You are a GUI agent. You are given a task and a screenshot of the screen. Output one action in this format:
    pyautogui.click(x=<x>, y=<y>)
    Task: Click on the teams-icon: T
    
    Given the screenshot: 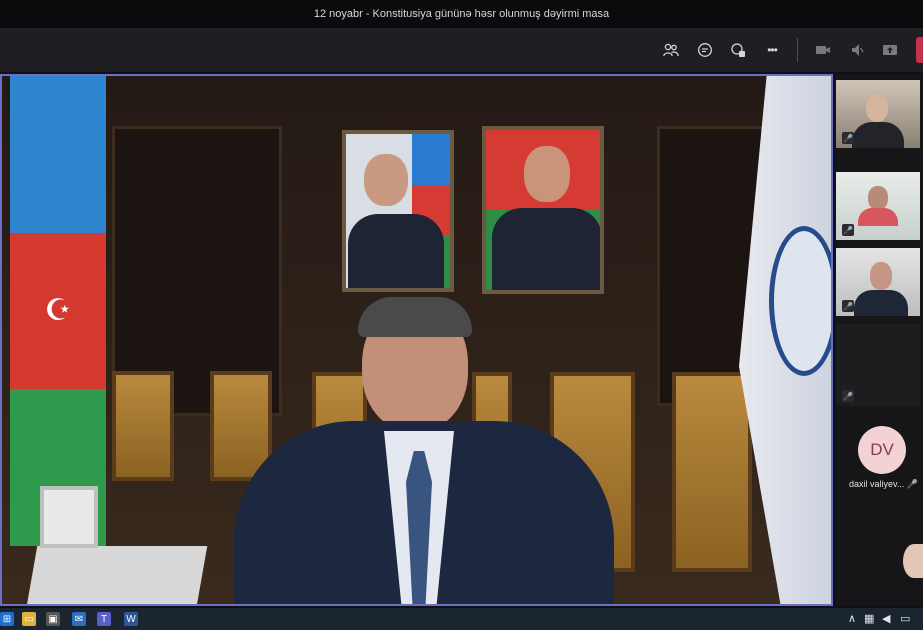 What is the action you would take?
    pyautogui.click(x=104, y=619)
    